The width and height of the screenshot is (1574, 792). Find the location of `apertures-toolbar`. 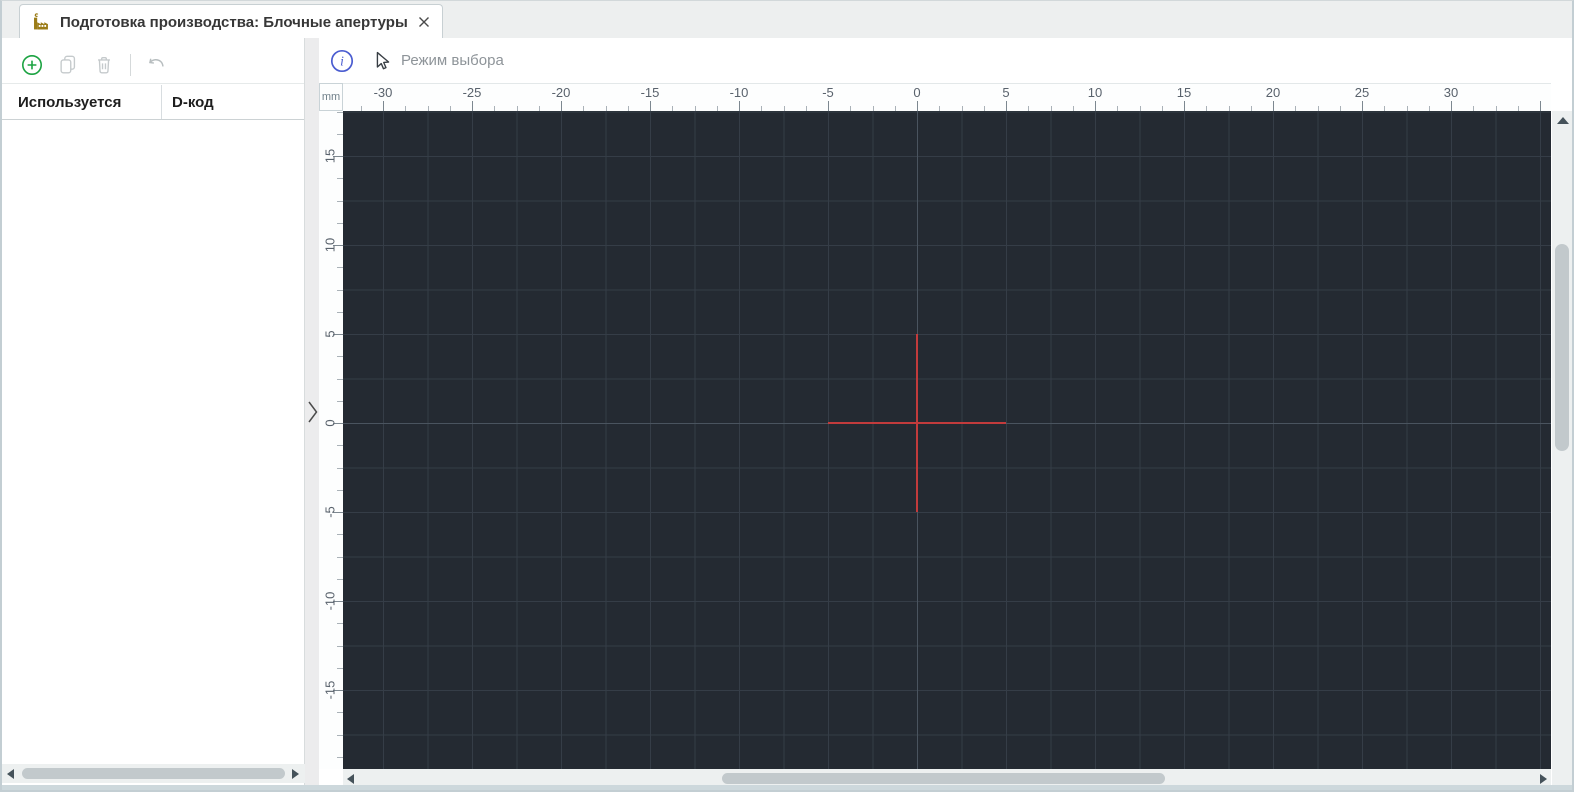

apertures-toolbar is located at coordinates (153, 65).